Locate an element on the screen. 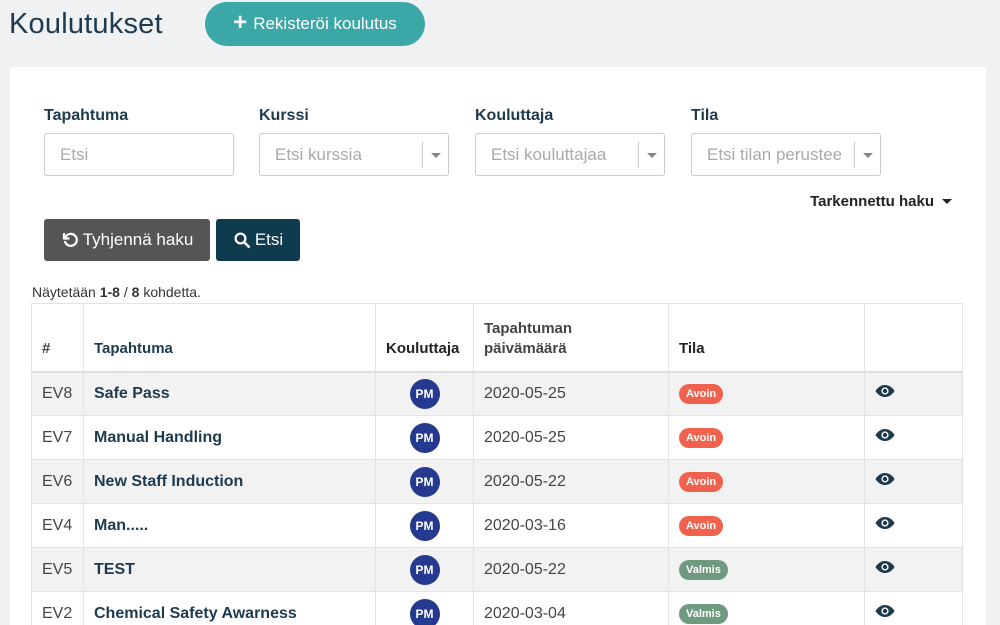 This screenshot has width=1000, height=625. row-event: New Staff Induction is located at coordinates (229, 481).